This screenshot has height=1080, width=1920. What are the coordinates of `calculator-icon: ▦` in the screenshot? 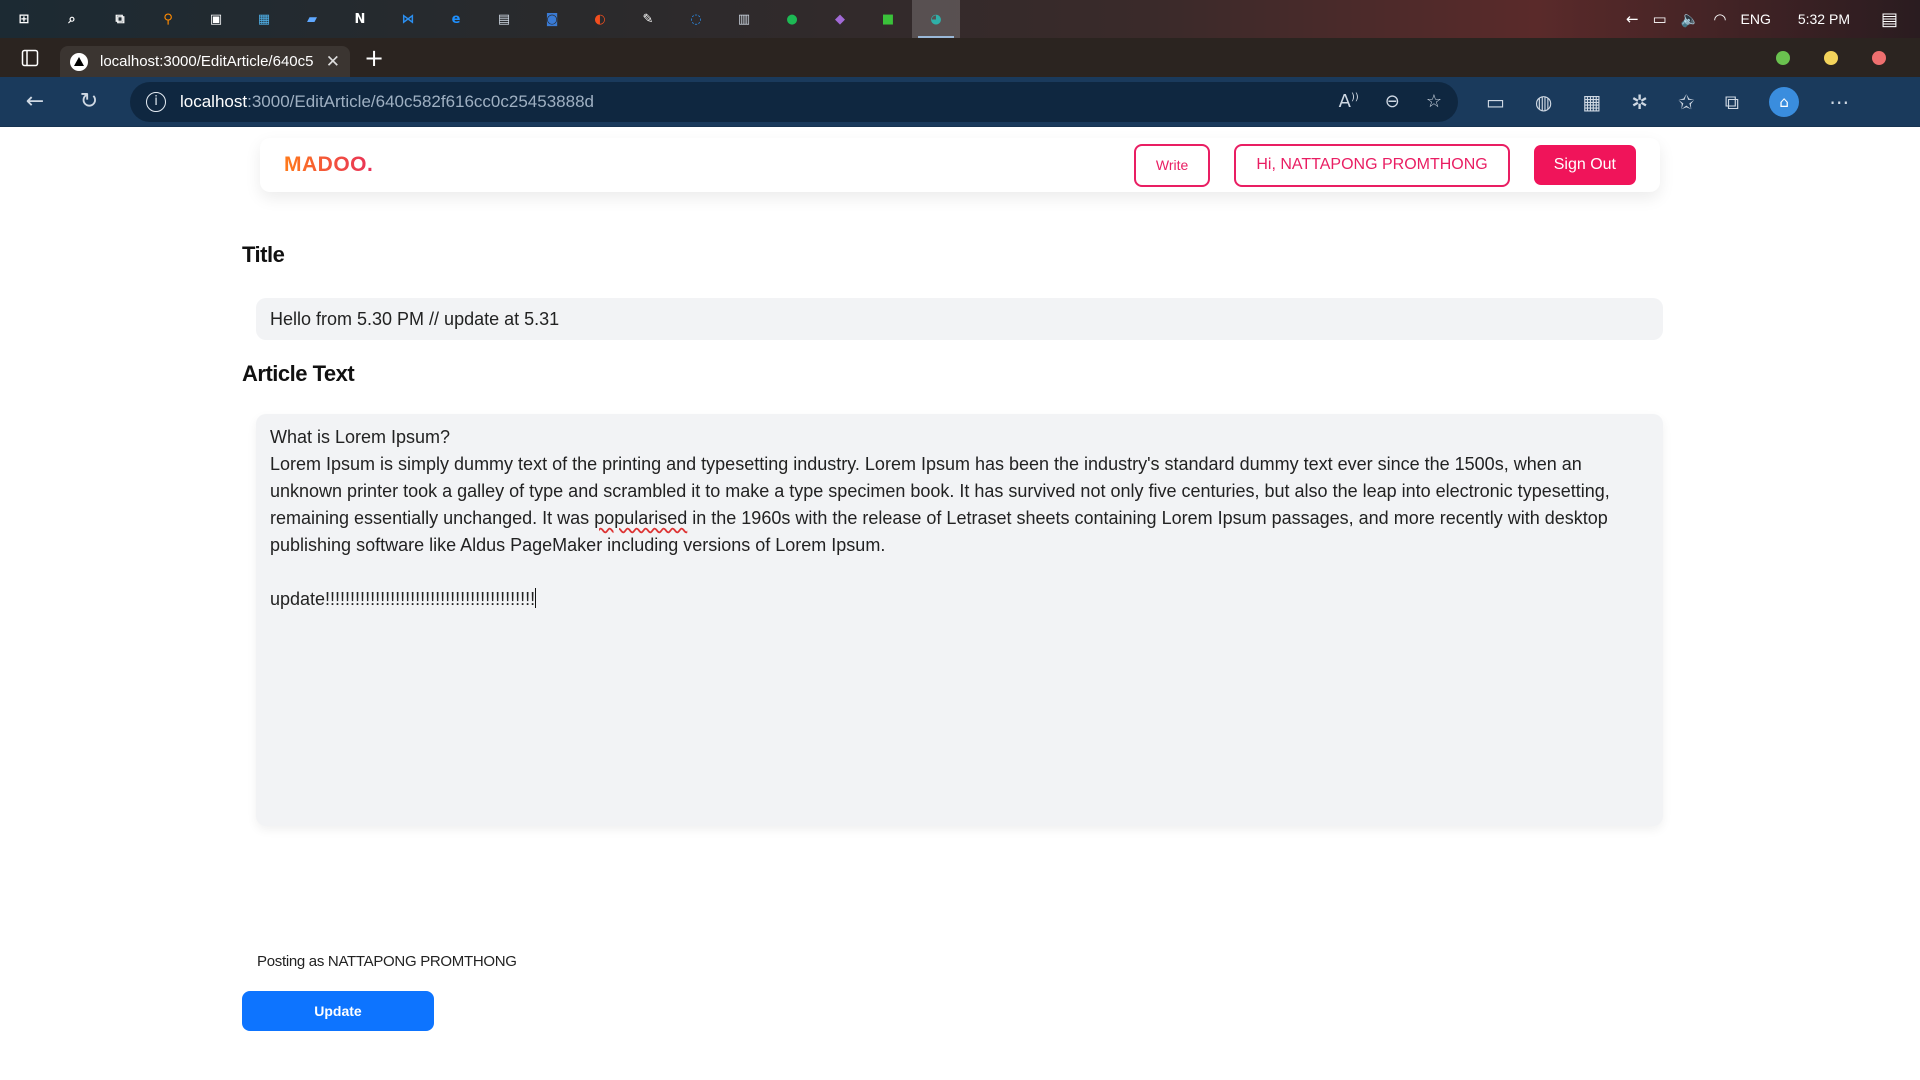 It's located at (264, 19).